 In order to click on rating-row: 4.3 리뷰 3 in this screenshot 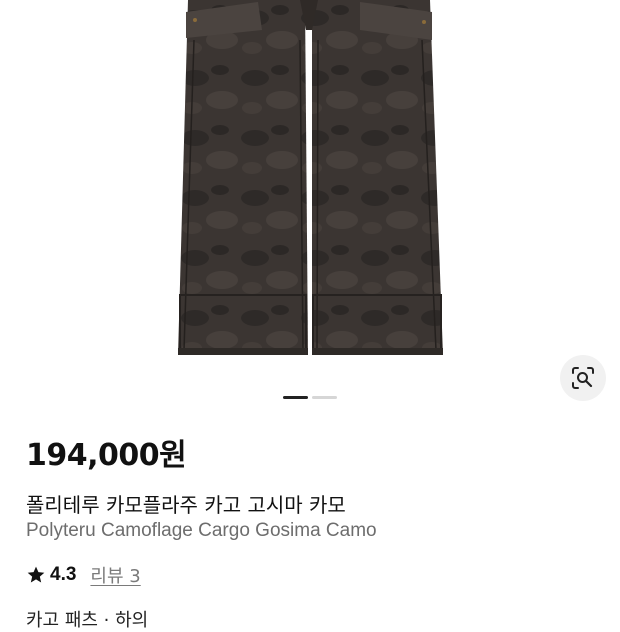, I will do `click(83, 575)`.